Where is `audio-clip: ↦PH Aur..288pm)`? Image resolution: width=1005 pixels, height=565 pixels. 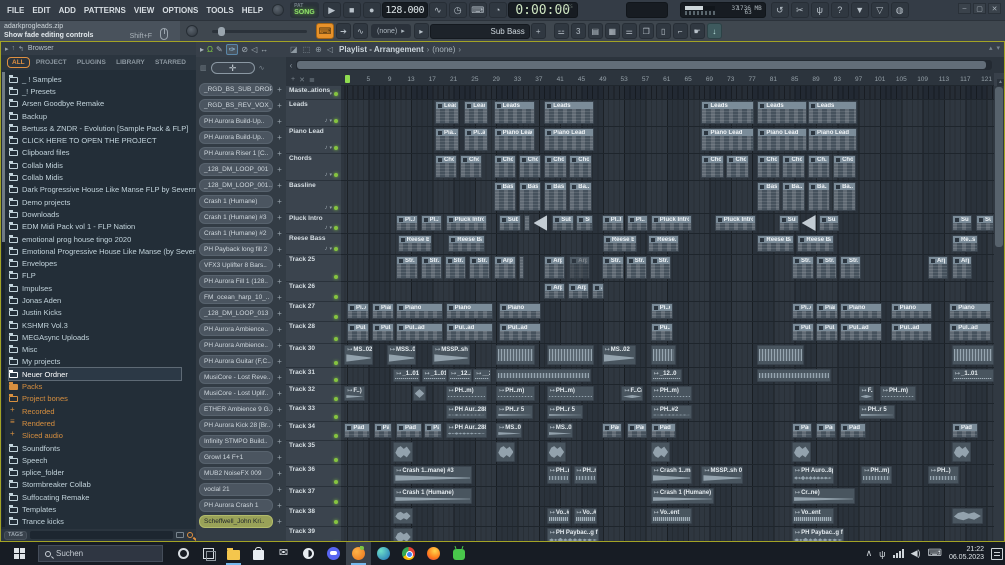
audio-clip: ↦PH Aur..288pm) is located at coordinates (466, 412).